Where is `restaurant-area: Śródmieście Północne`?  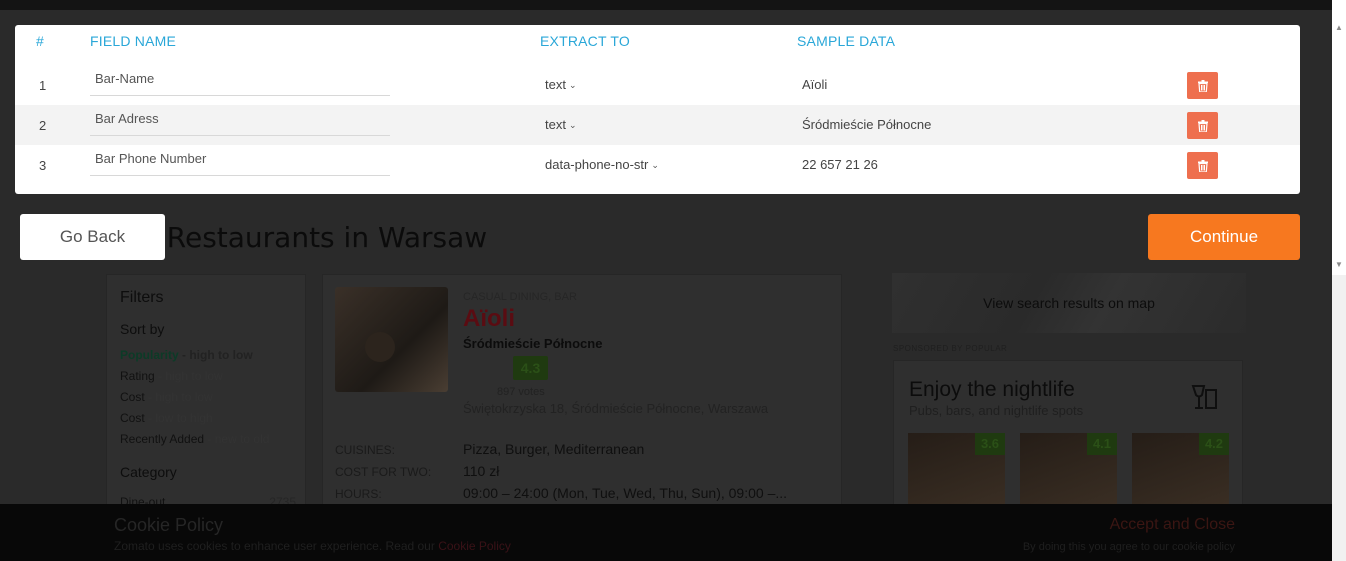
restaurant-area: Śródmieście Północne is located at coordinates (532, 343).